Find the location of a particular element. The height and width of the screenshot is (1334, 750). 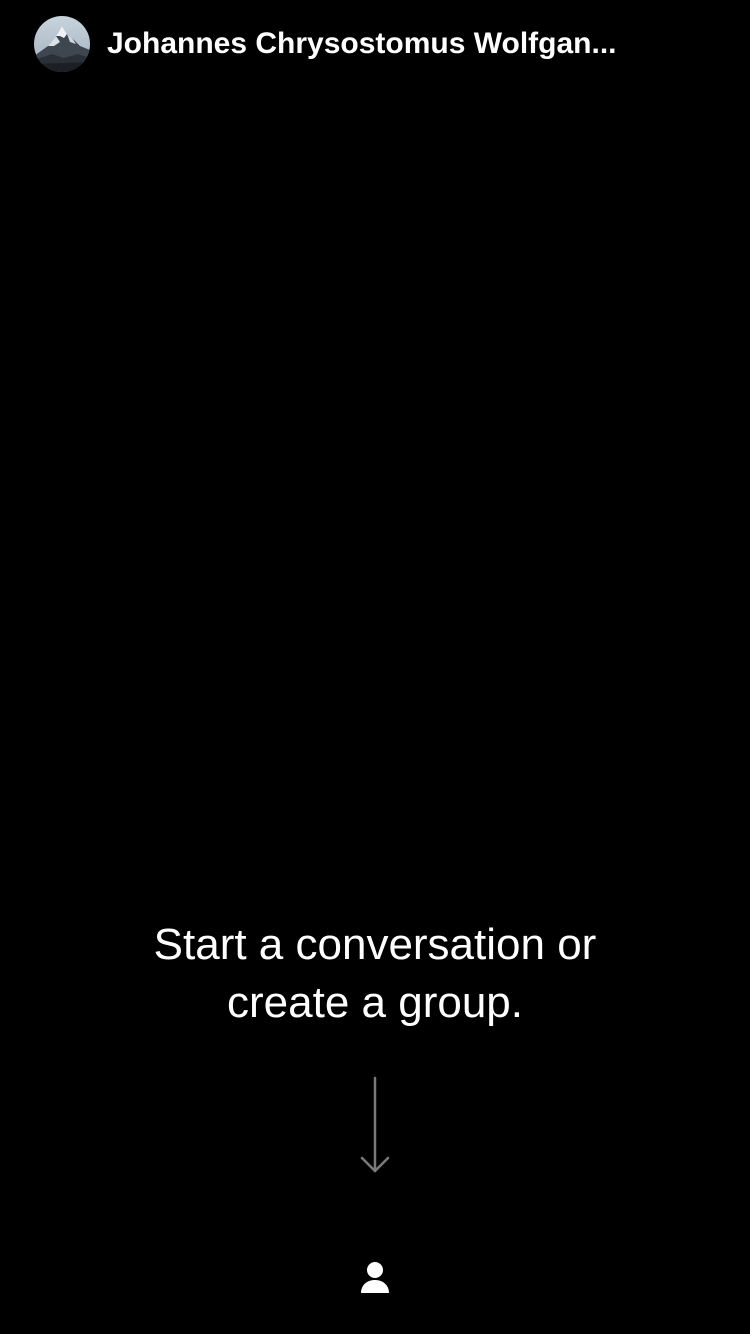

profile-avatar is located at coordinates (62, 44).